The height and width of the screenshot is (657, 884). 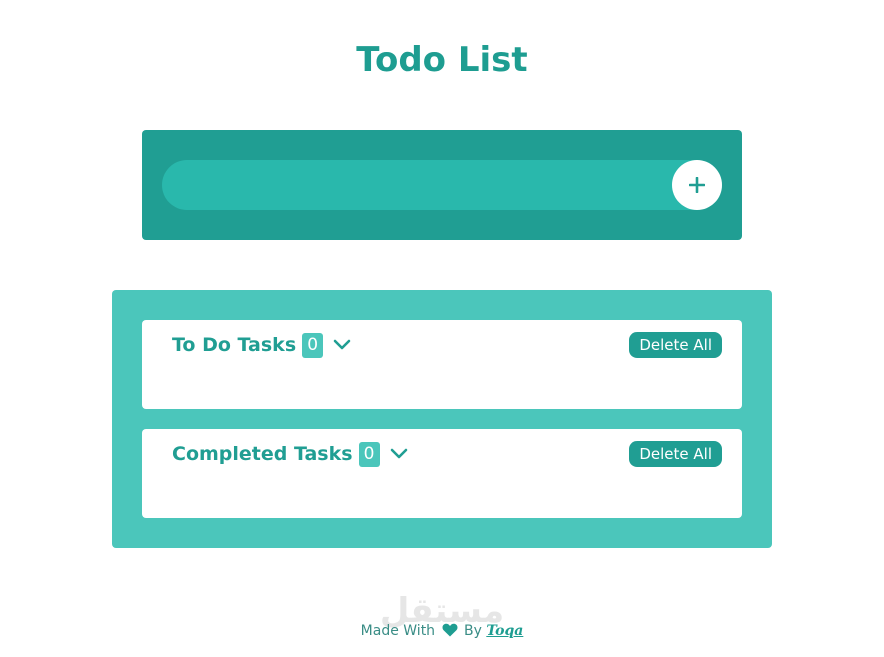 What do you see at coordinates (504, 631) in the screenshot?
I see `author-link: Toqa` at bounding box center [504, 631].